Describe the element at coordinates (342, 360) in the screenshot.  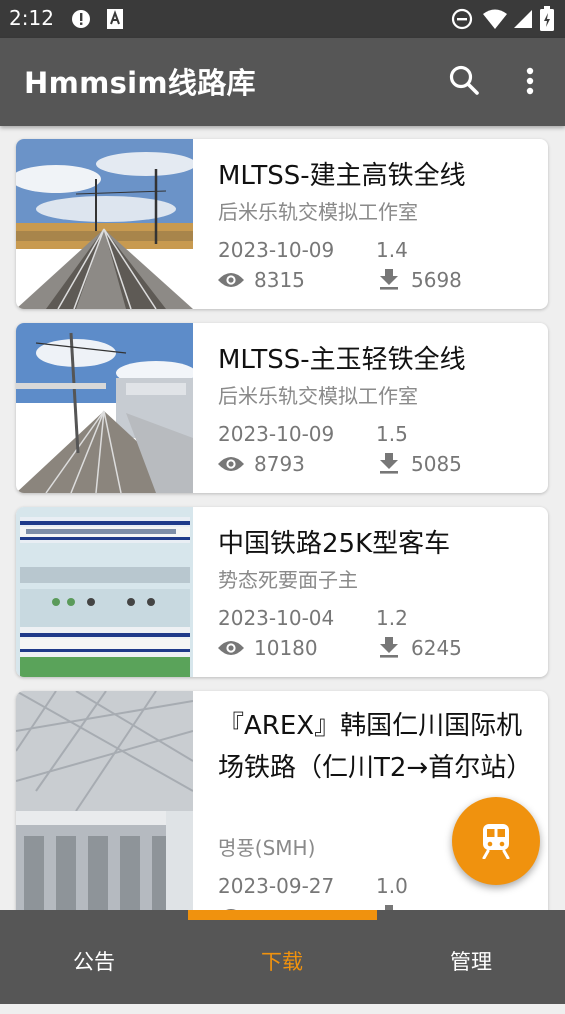
I see `route-title: MLTSS-主玉轻铁全线` at that location.